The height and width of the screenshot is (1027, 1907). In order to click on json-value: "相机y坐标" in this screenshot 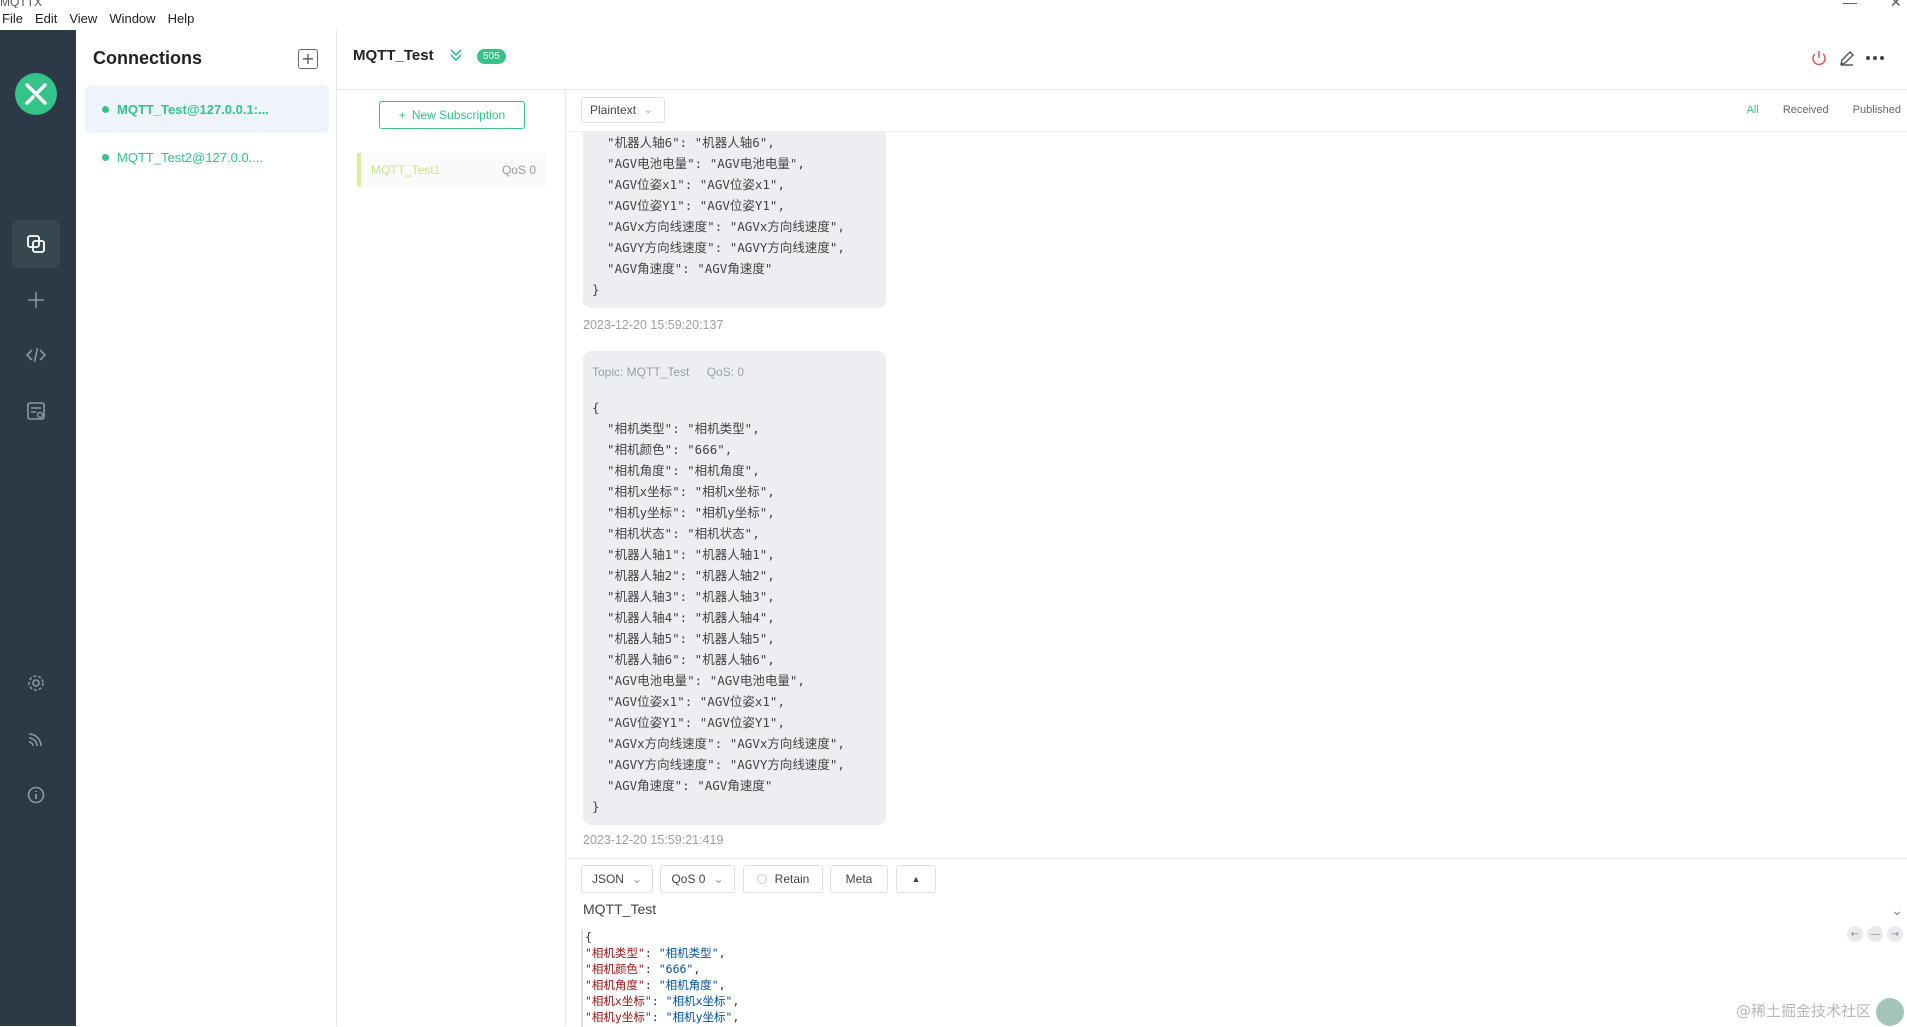, I will do `click(699, 1017)`.